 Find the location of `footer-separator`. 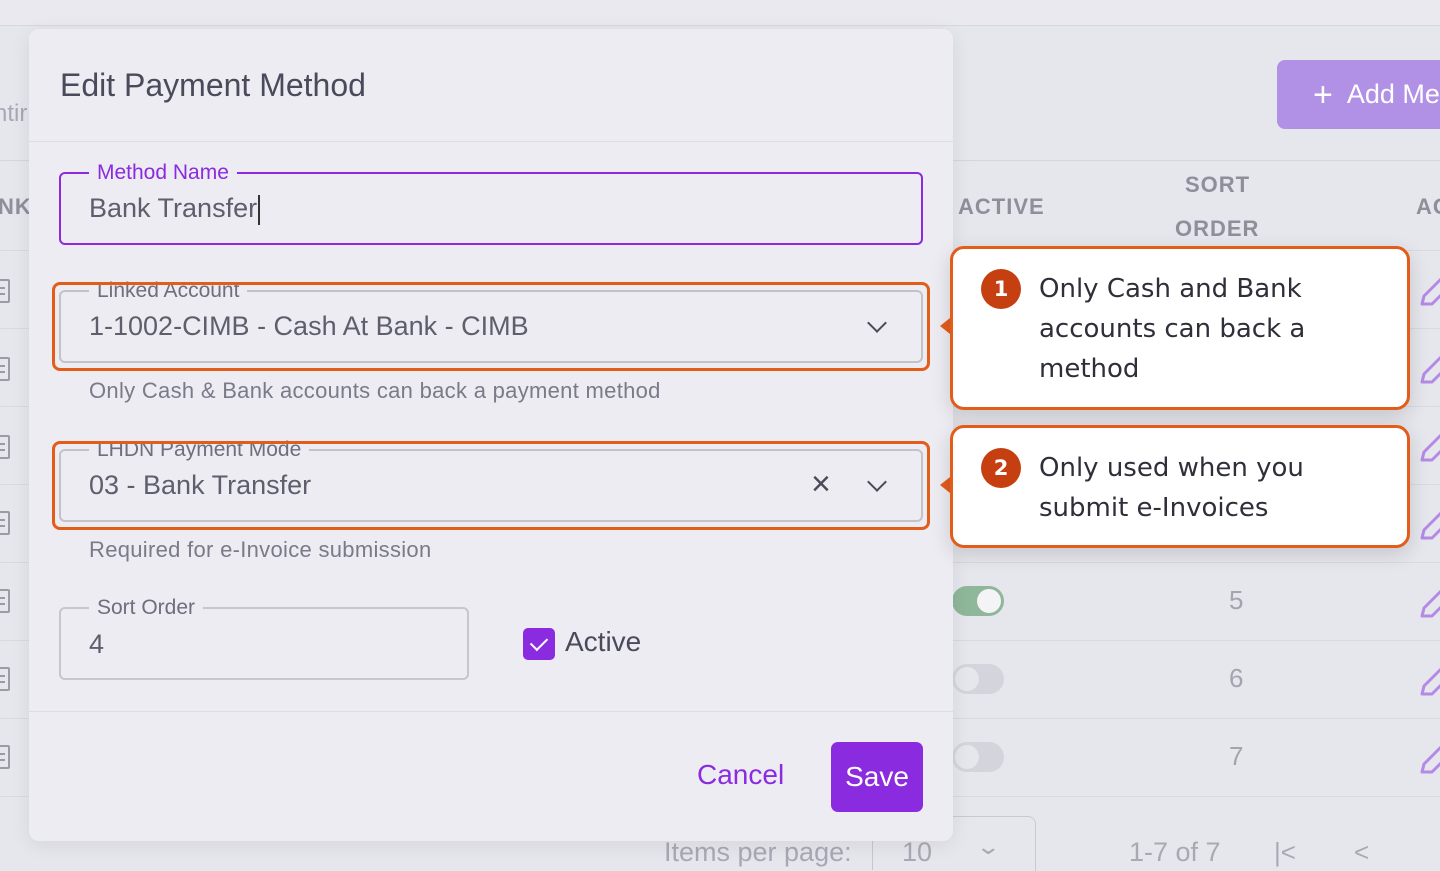

footer-separator is located at coordinates (872, 855).